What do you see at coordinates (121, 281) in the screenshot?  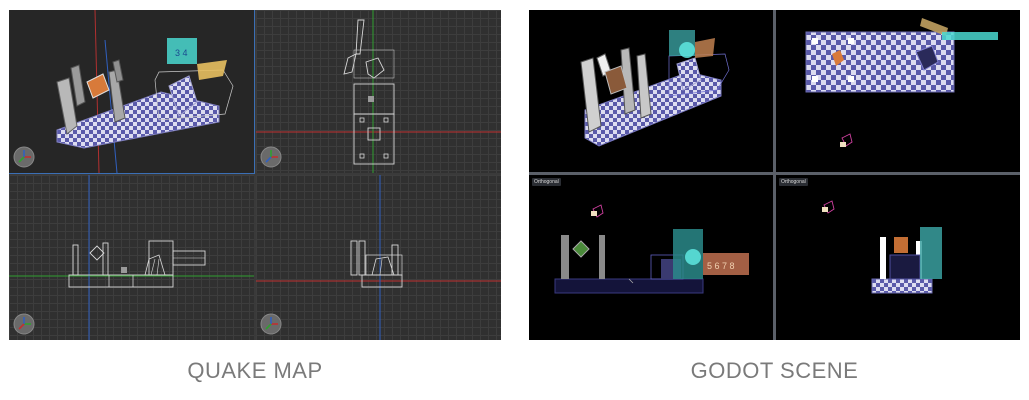 I see `wireframe-floor` at bounding box center [121, 281].